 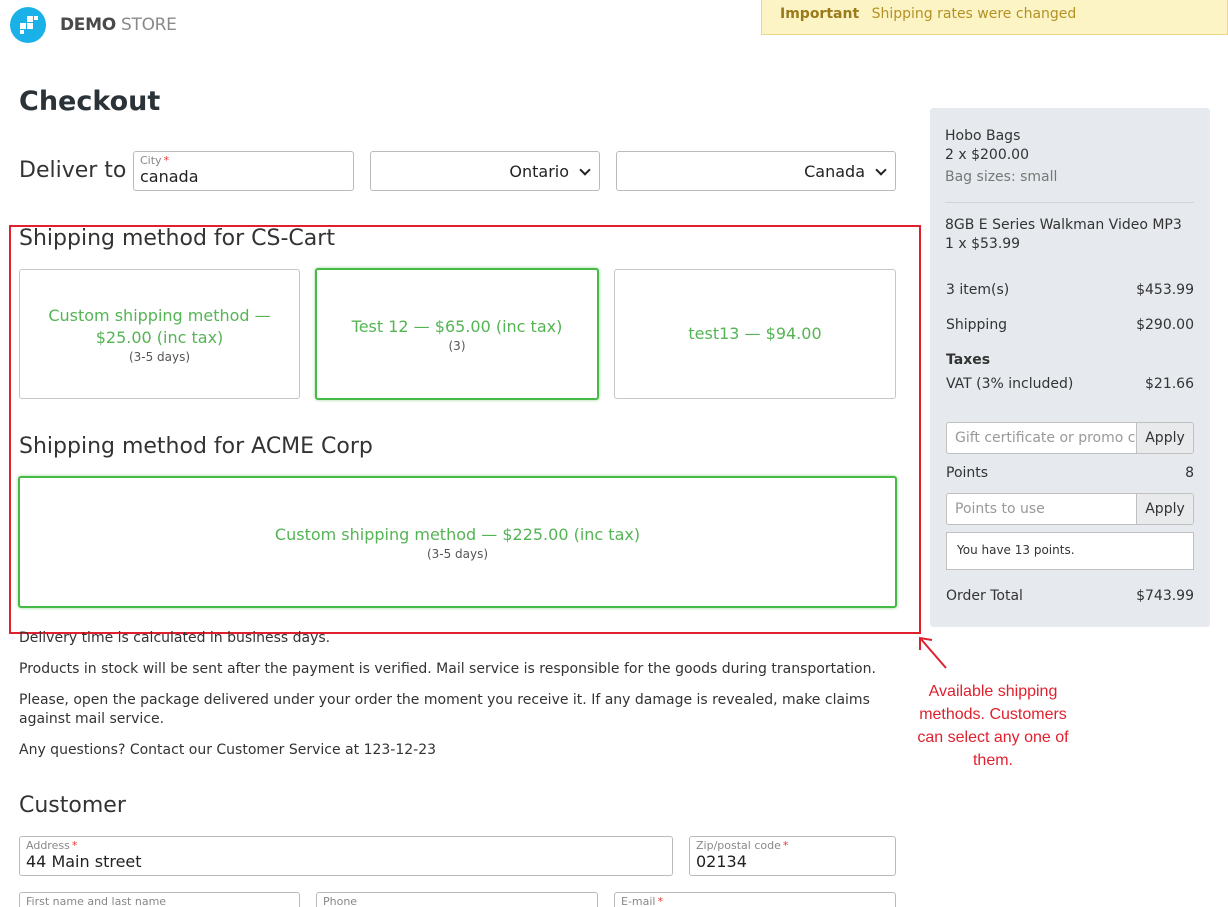 What do you see at coordinates (1070, 360) in the screenshot?
I see `taxes-heading: Taxes` at bounding box center [1070, 360].